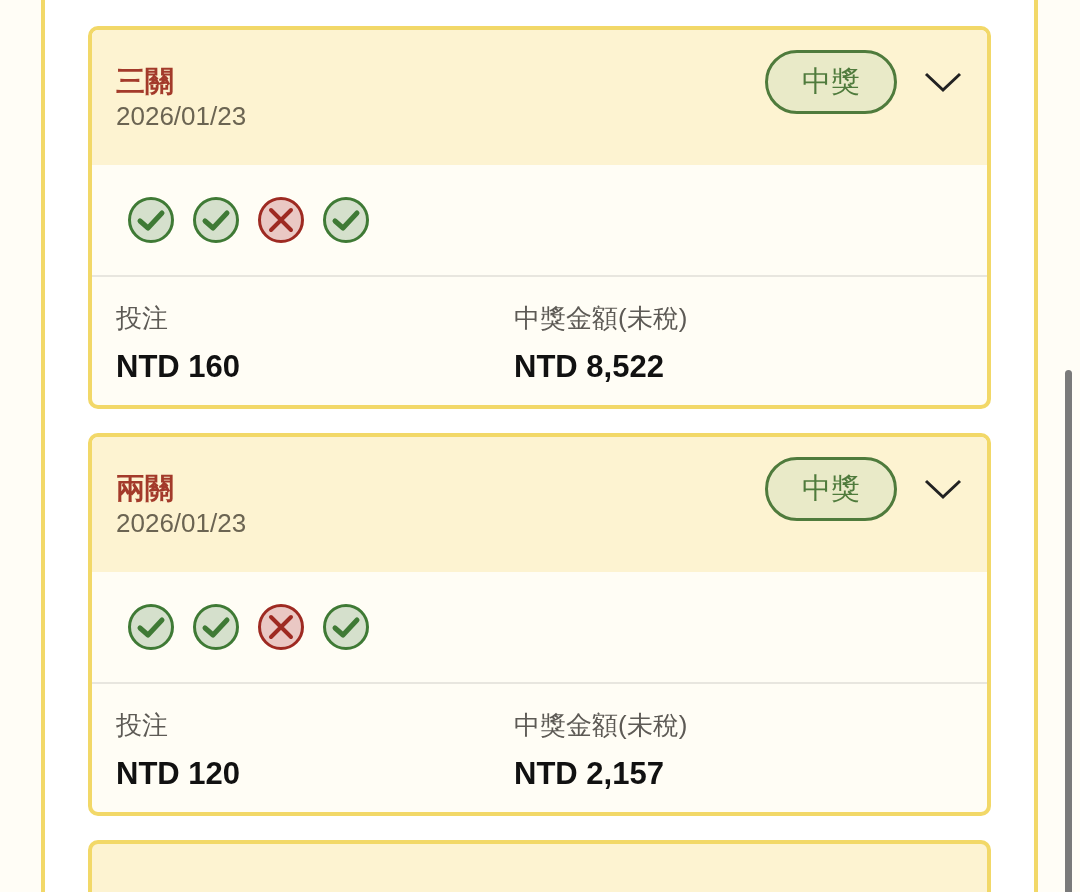 Image resolution: width=1080 pixels, height=892 pixels. Describe the element at coordinates (179, 367) in the screenshot. I see `stake-value: NTD 160` at that location.